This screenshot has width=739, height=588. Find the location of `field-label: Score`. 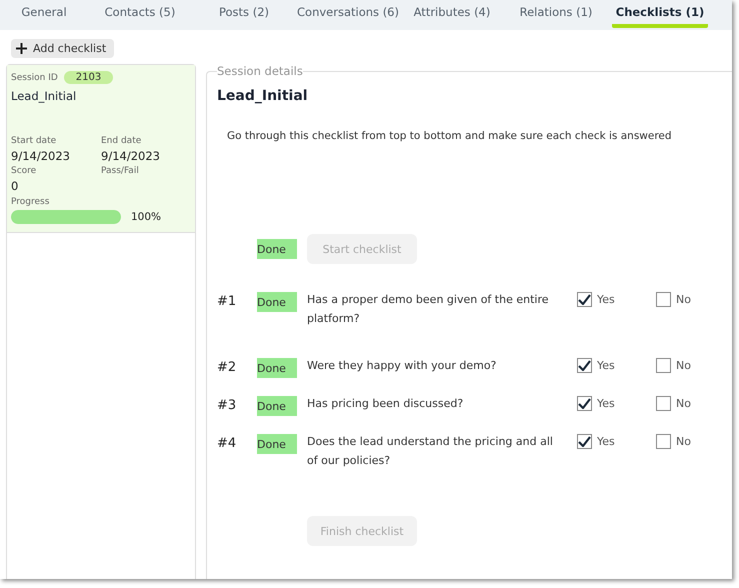

field-label: Score is located at coordinates (24, 171).